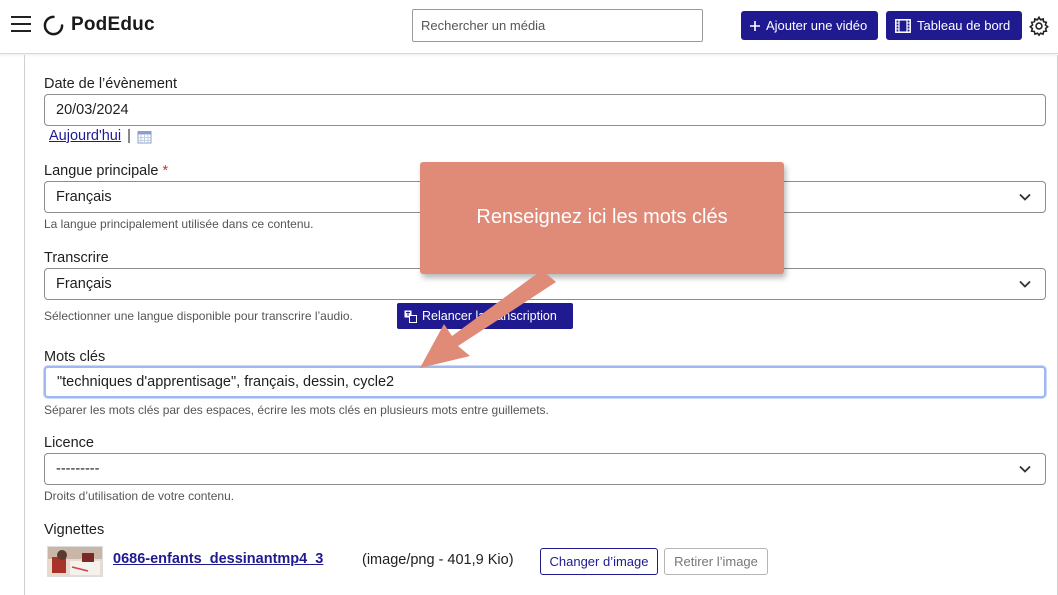 The height and width of the screenshot is (595, 1058). I want to click on date-shortcuts: Aujourd'hui |, so click(100, 136).